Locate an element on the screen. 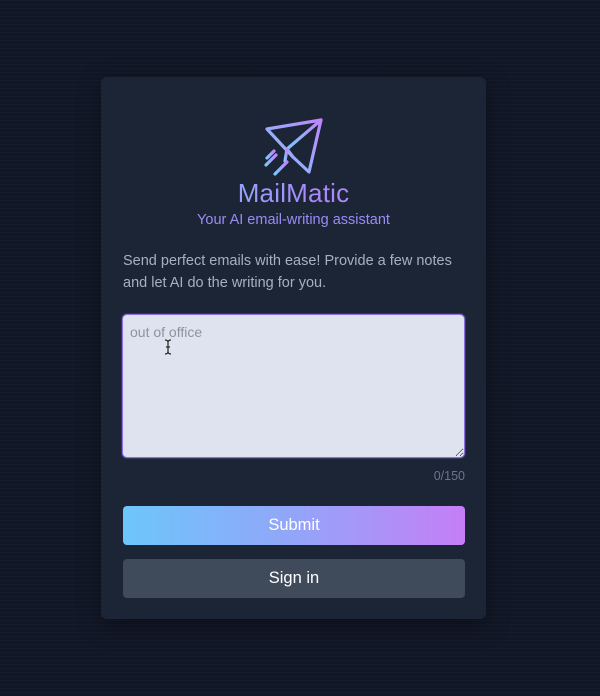 This screenshot has width=600, height=696. sign-in-button: Sign in is located at coordinates (294, 578).